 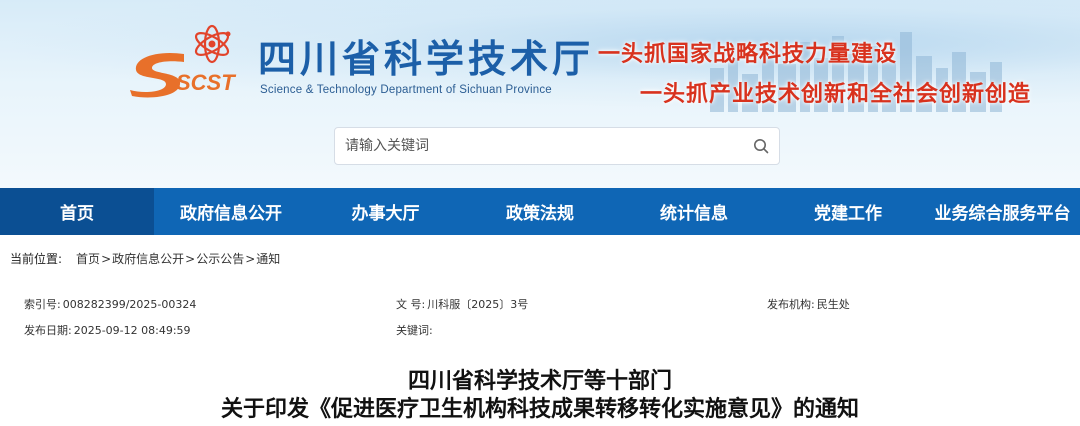 I want to click on main-nav: 首页 政府信息公开 办事大厅 政策法规 统计信息 党建工作 业务综合服务平台, so click(x=540, y=211).